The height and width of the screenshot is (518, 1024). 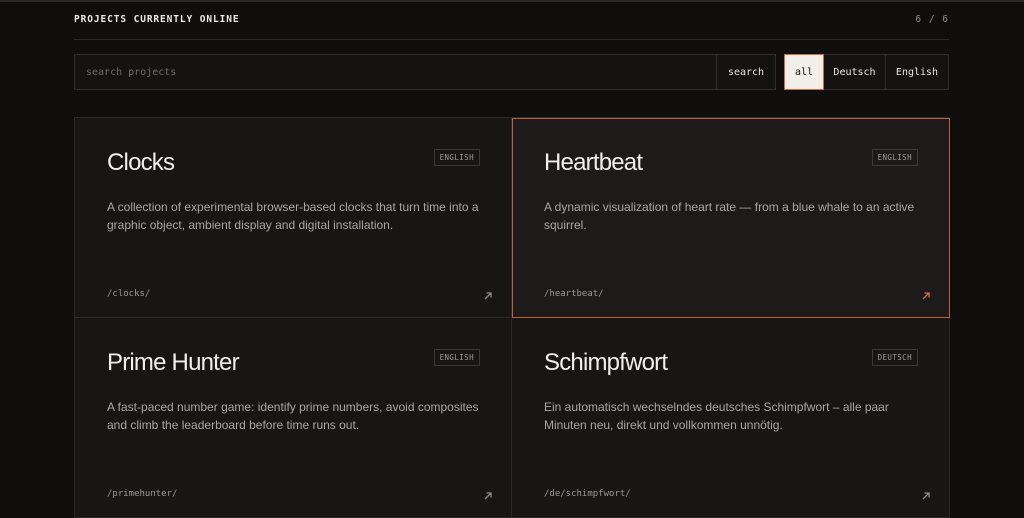 I want to click on toolbar: search all Deutsch English, so click(x=511, y=72).